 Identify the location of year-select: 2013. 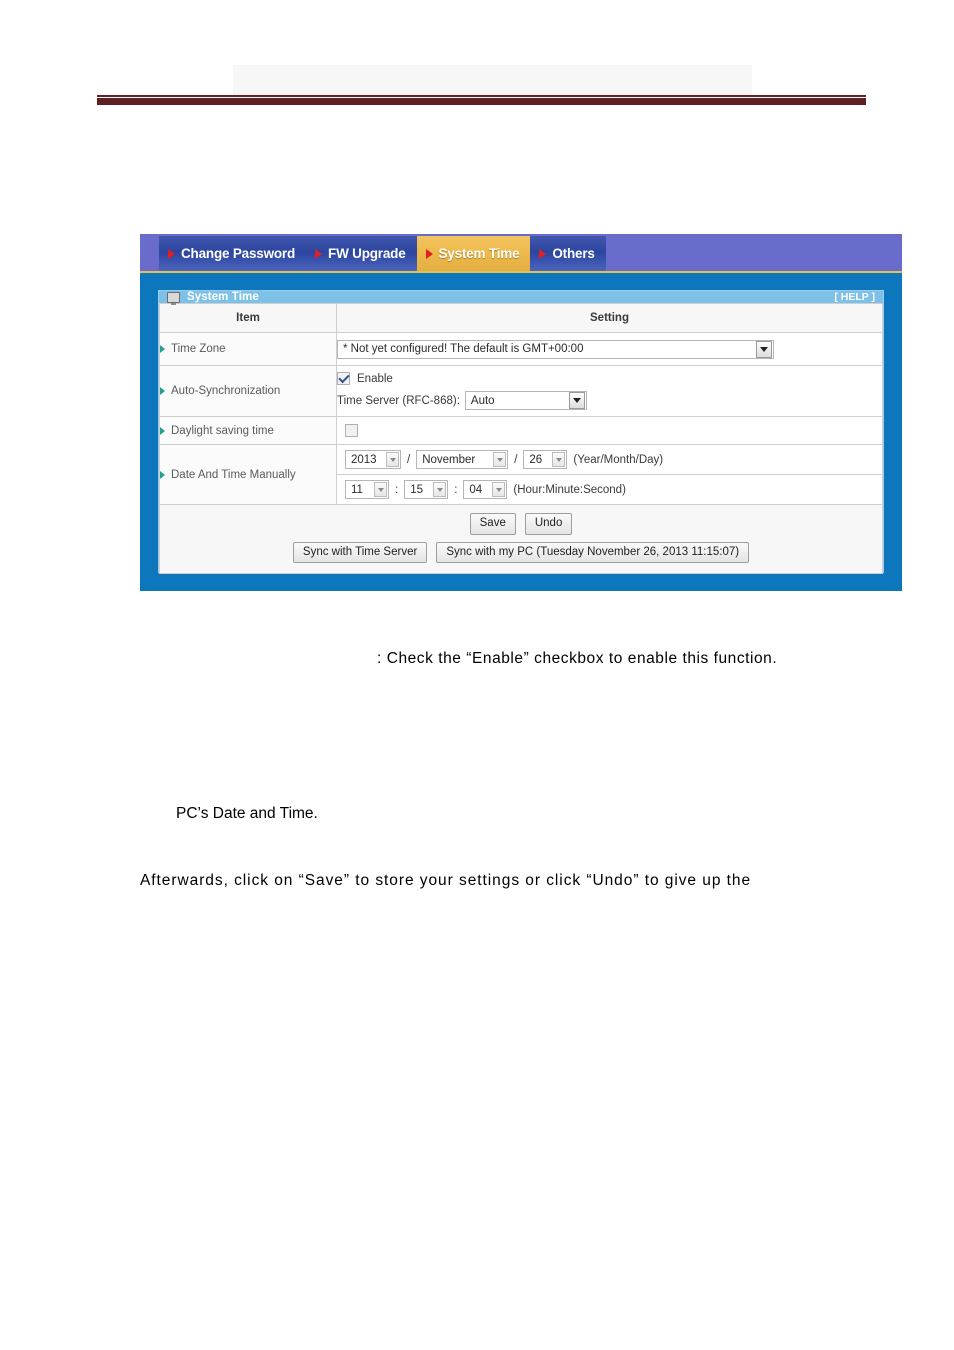
(373, 459).